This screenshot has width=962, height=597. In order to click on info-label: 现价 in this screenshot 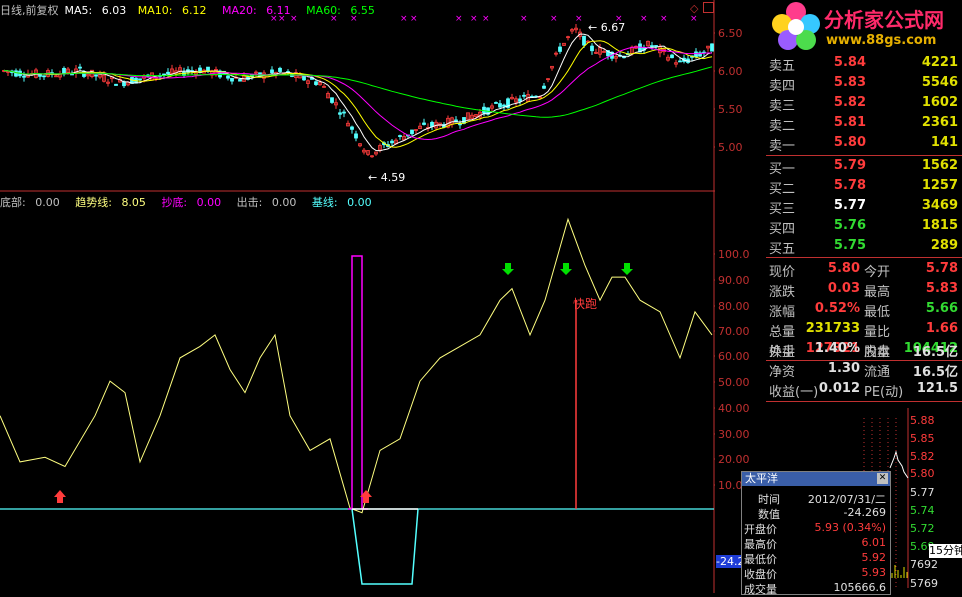, I will do `click(782, 272)`.